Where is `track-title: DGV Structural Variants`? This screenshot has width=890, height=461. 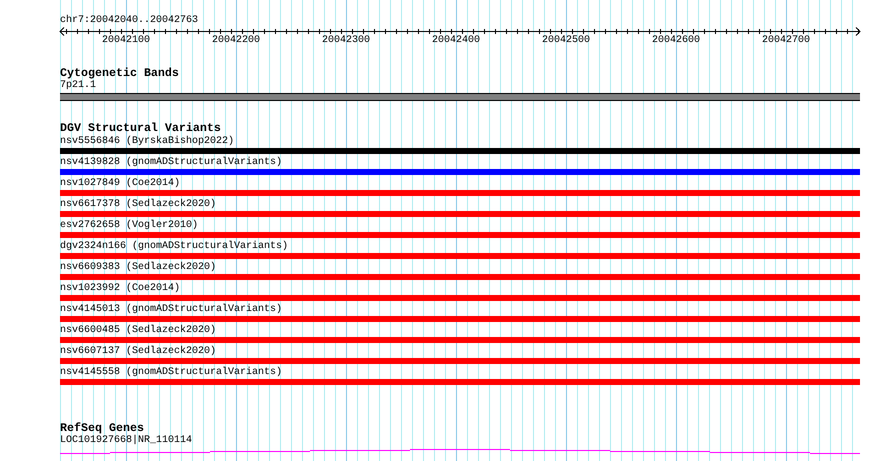
track-title: DGV Structural Variants is located at coordinates (141, 128).